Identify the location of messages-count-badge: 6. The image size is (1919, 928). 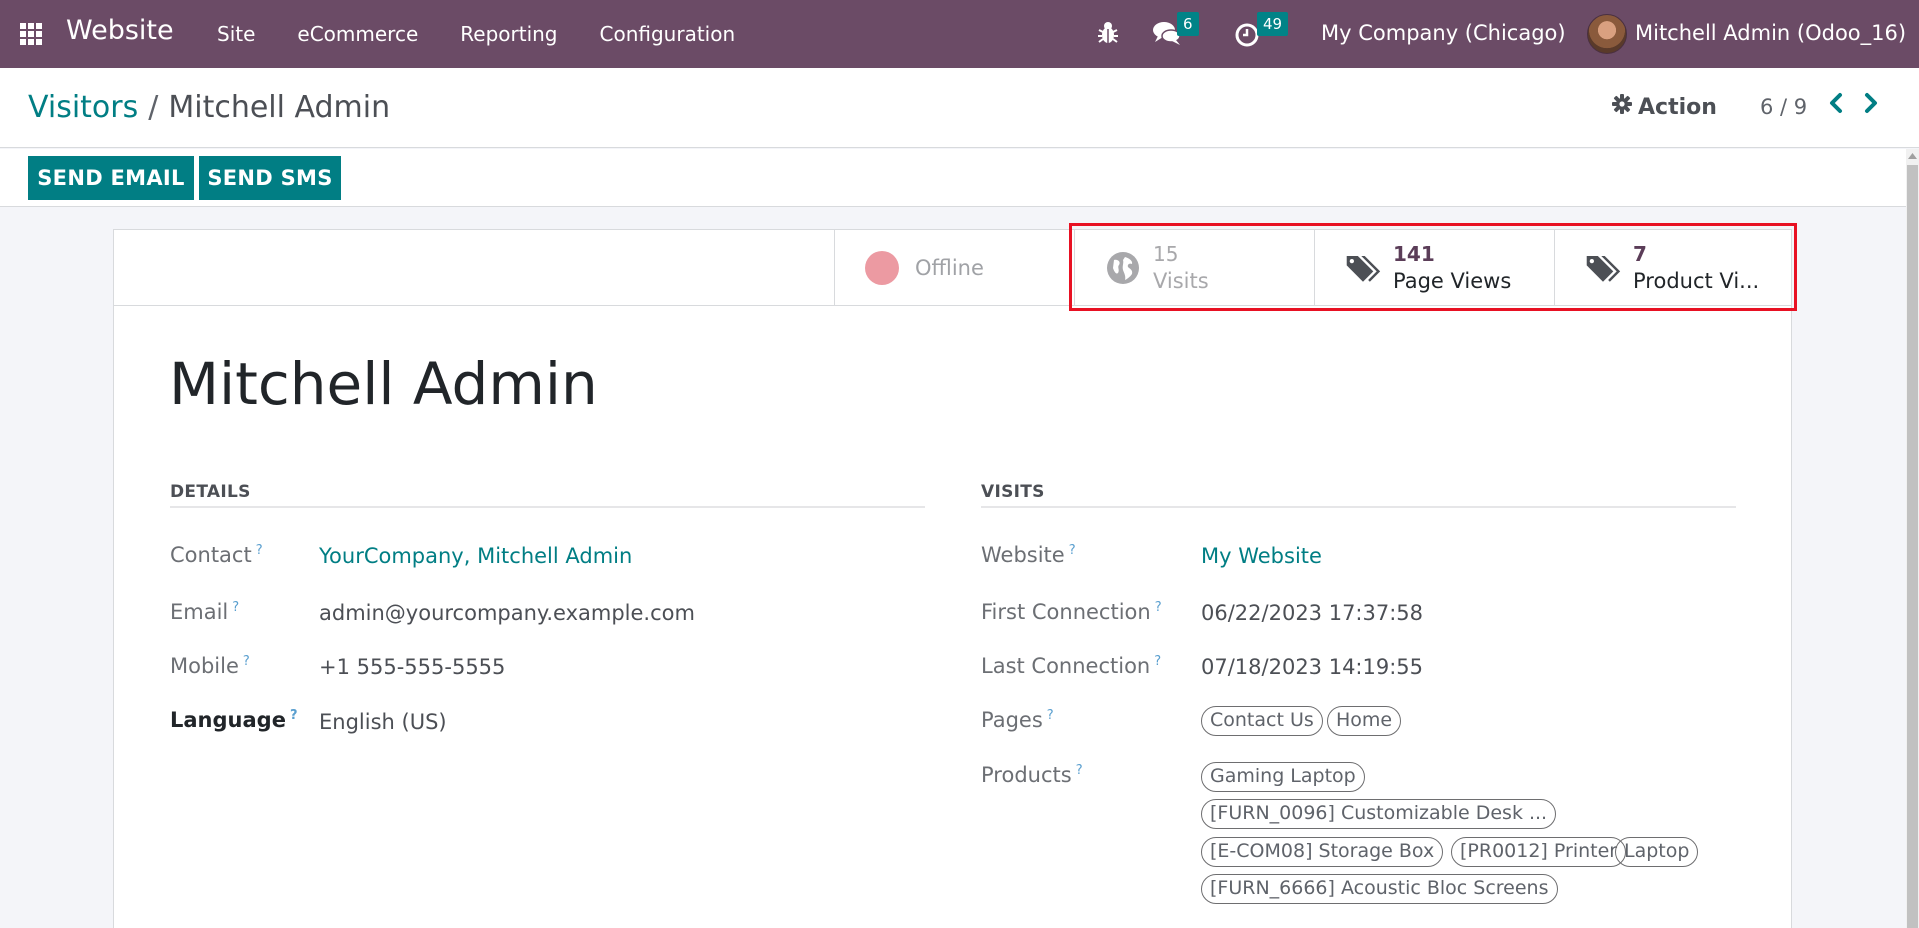
(1188, 24).